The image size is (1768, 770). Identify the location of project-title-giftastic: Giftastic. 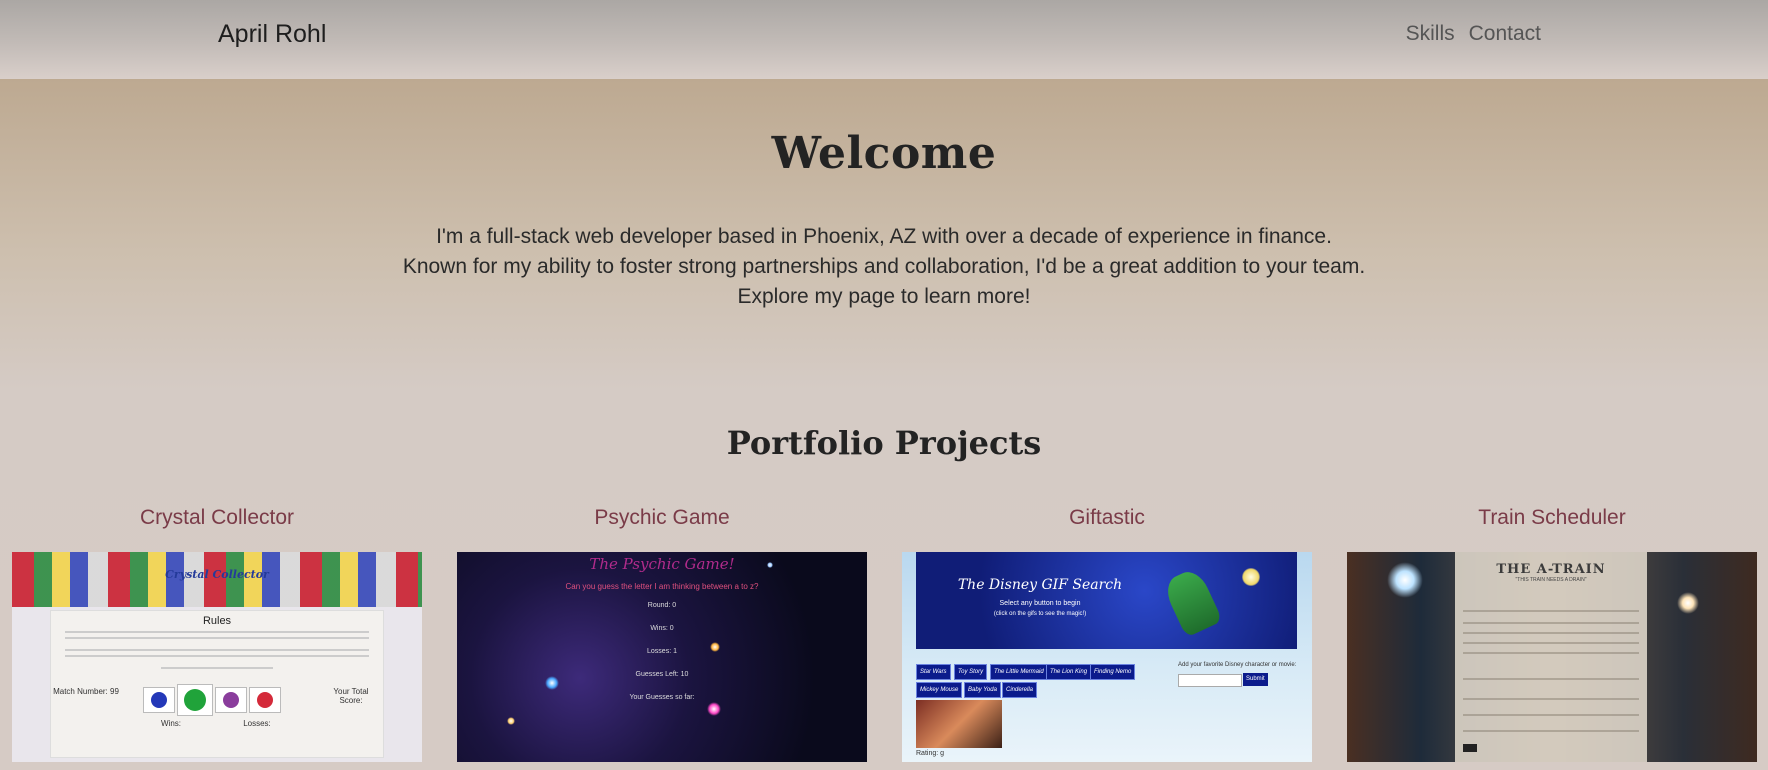
(1107, 518).